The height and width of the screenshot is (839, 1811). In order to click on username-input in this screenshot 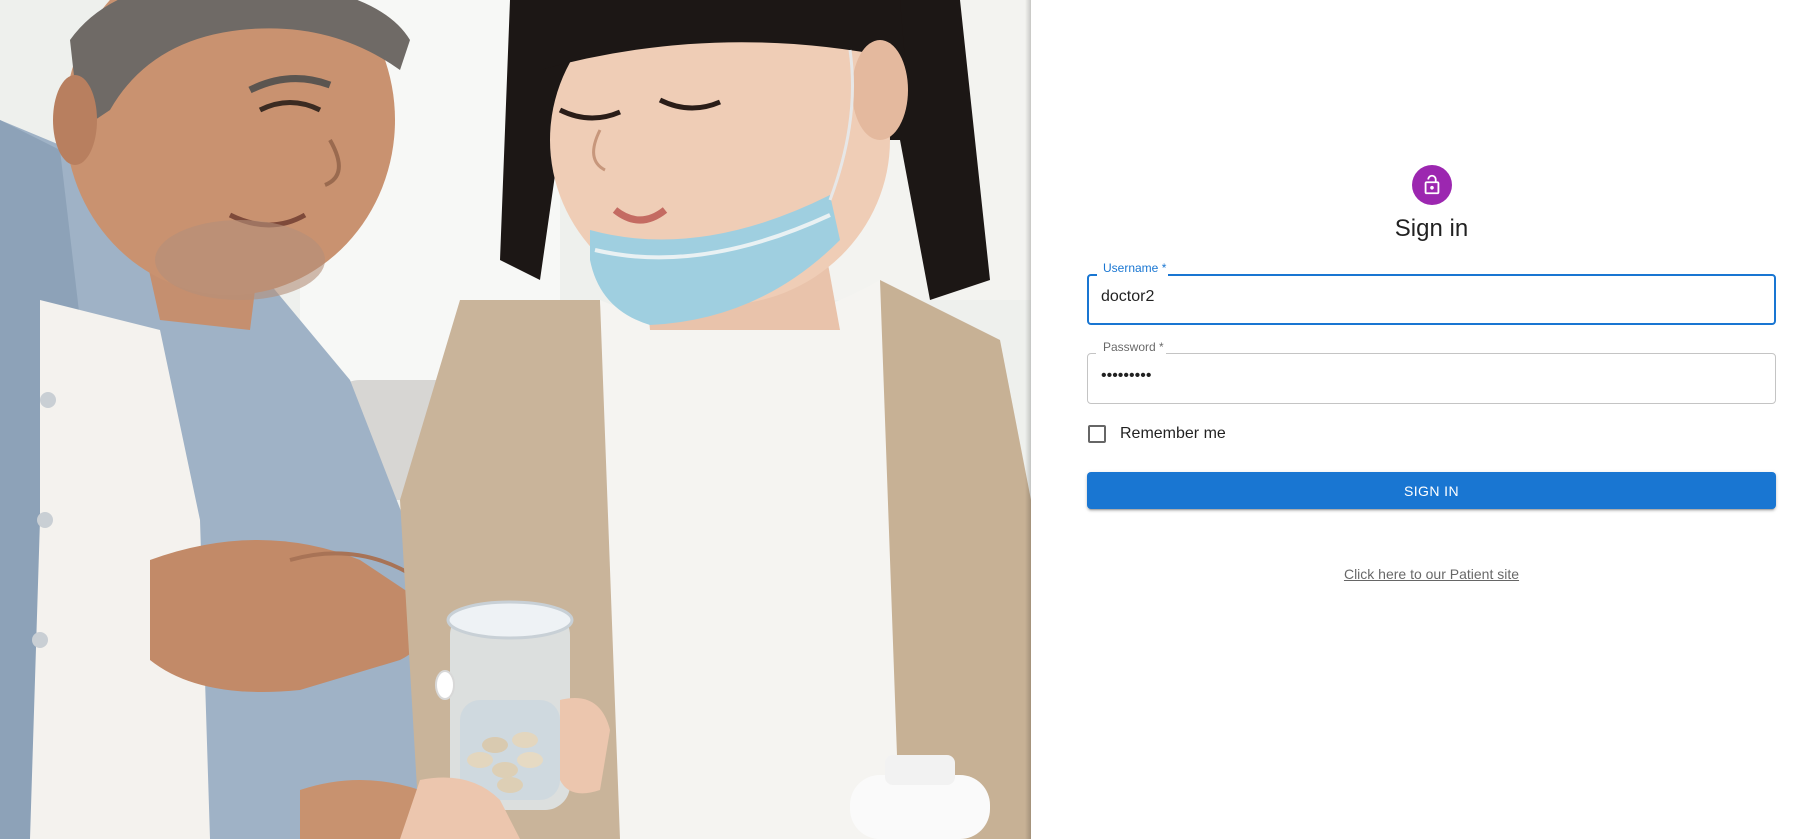, I will do `click(1431, 297)`.